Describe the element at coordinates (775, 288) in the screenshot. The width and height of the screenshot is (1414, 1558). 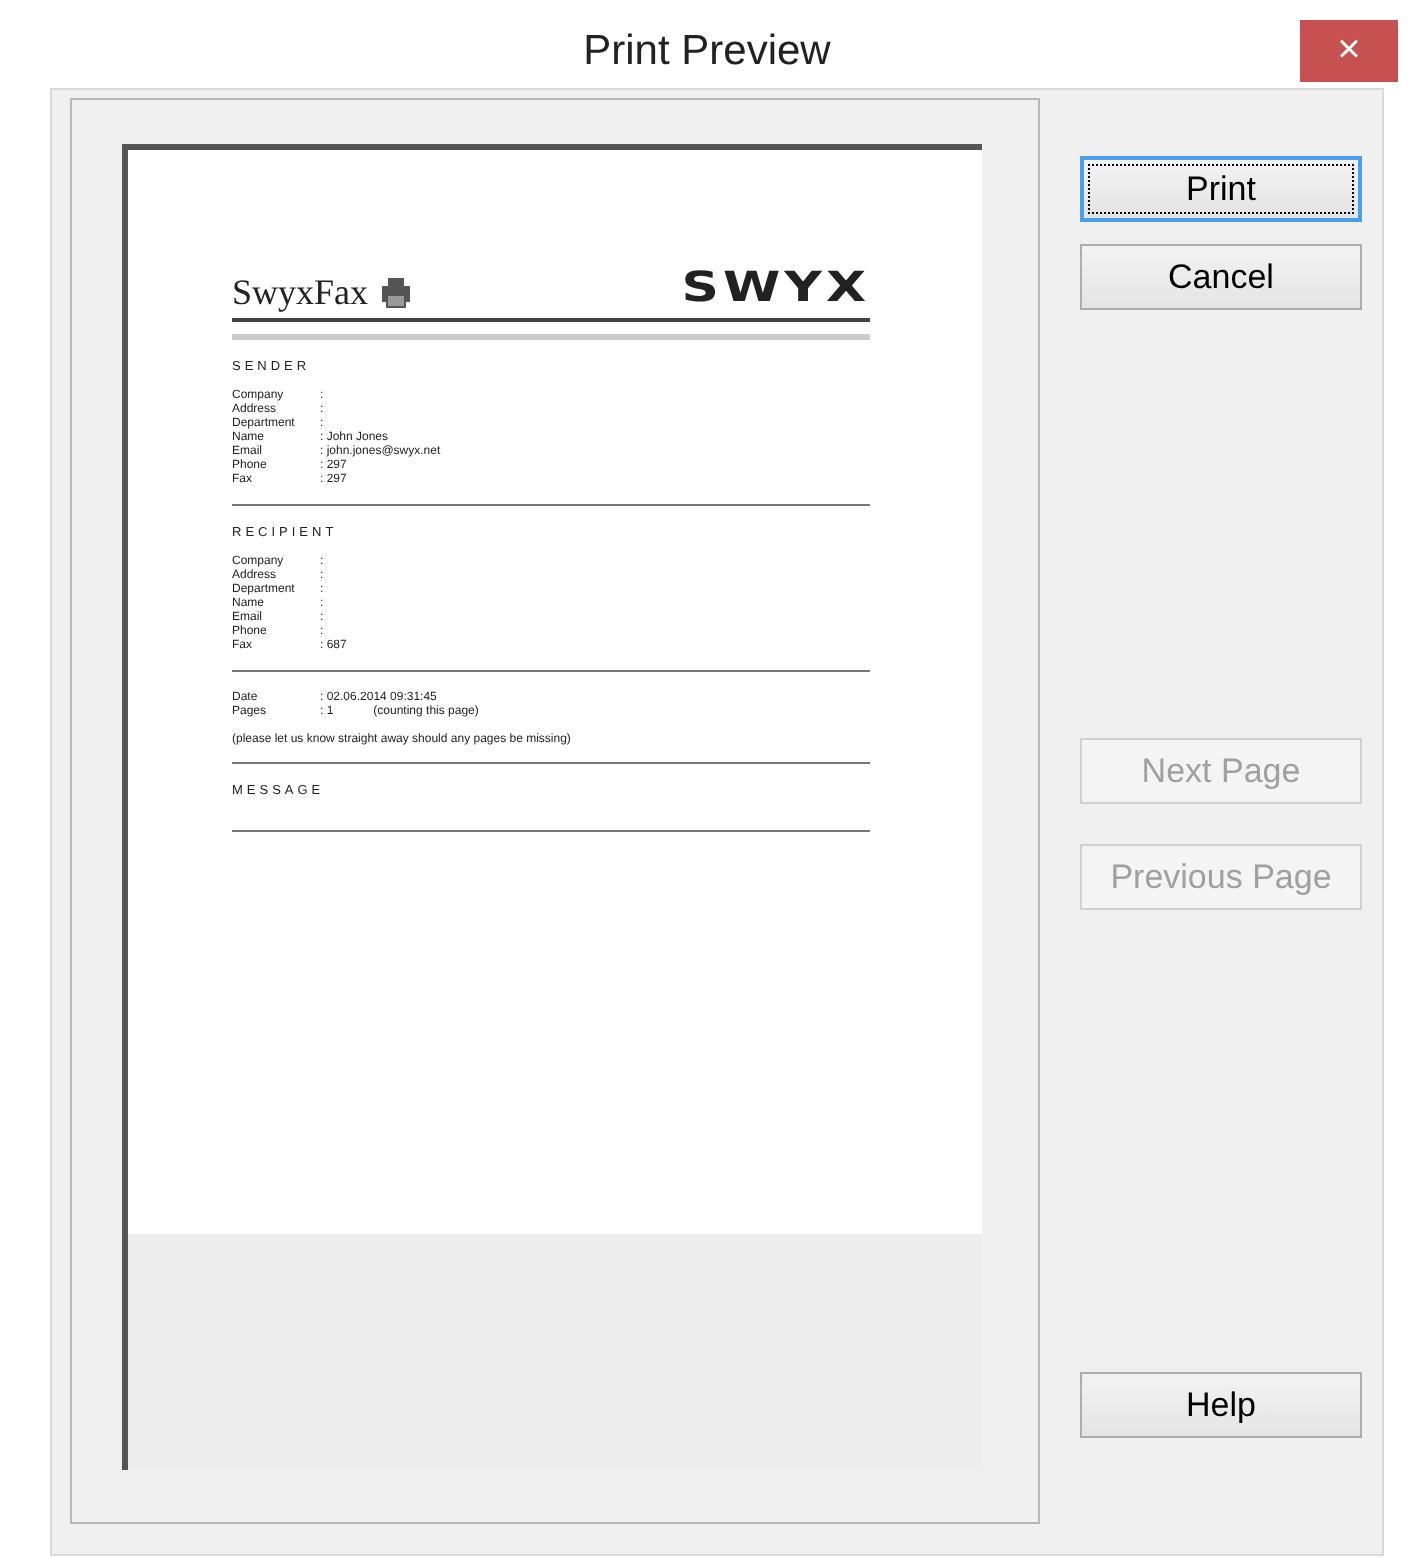
I see `company-logo: SWYX` at that location.